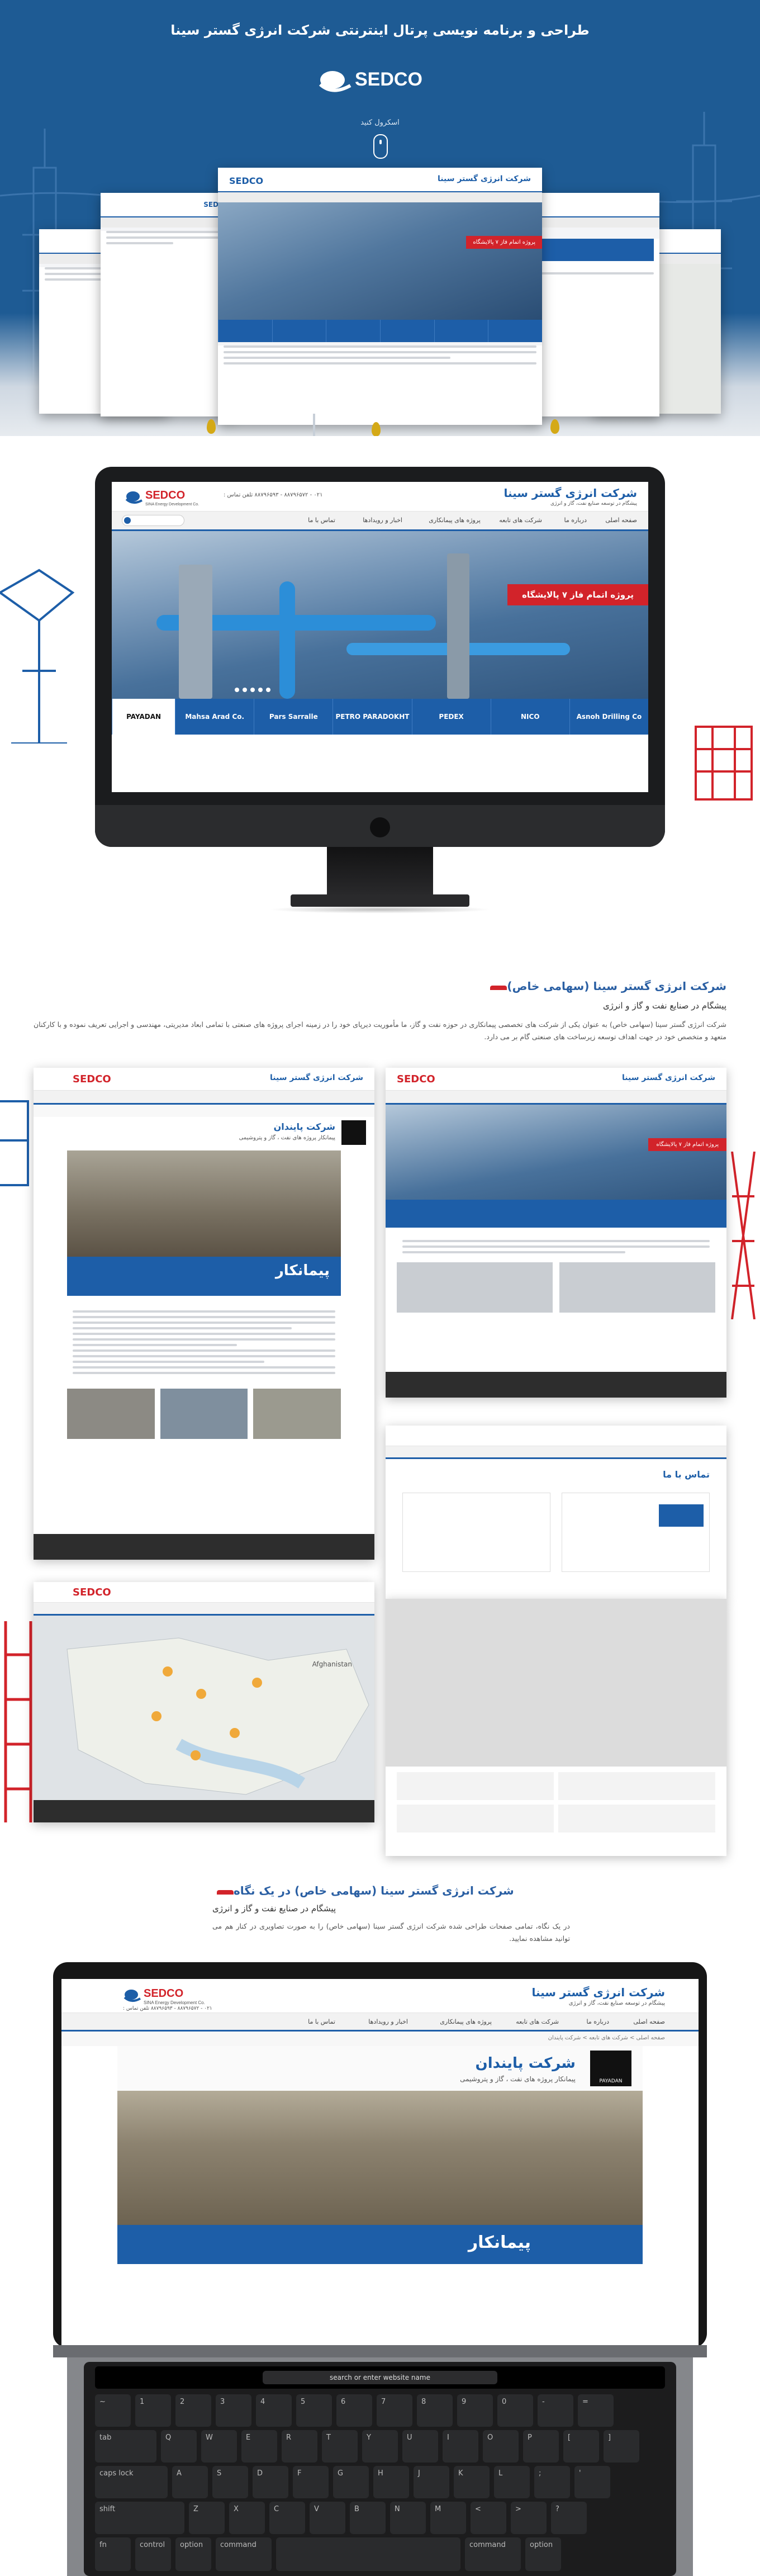  What do you see at coordinates (498, 988) in the screenshot?
I see `red-marker-icon` at bounding box center [498, 988].